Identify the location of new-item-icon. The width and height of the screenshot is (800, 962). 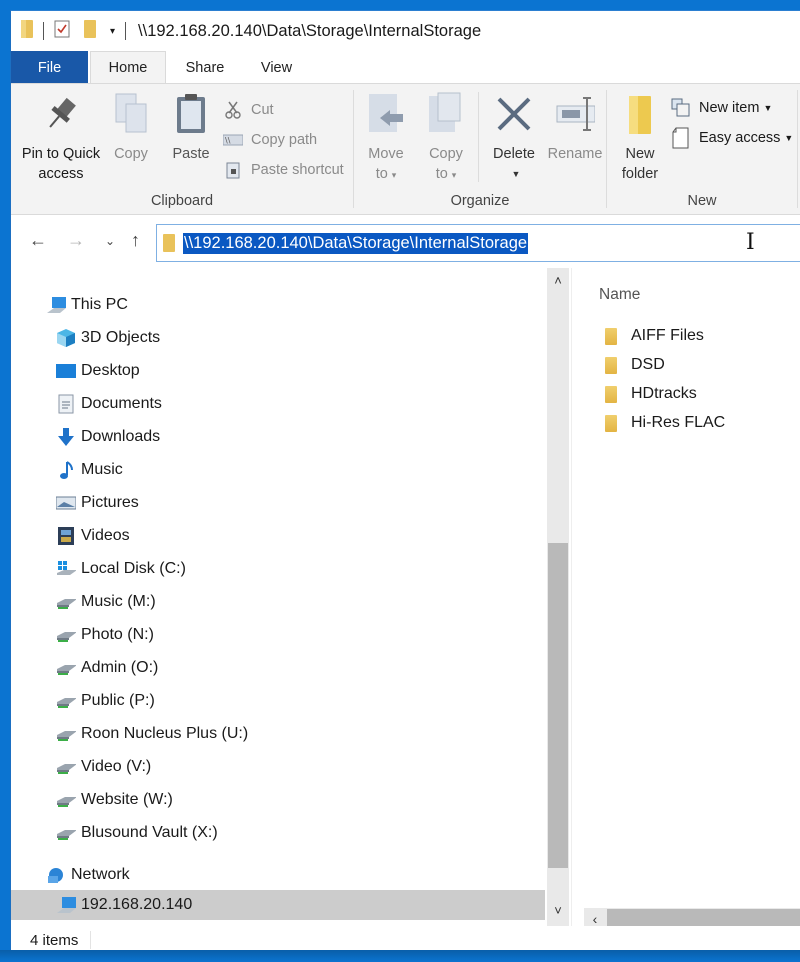
(681, 108).